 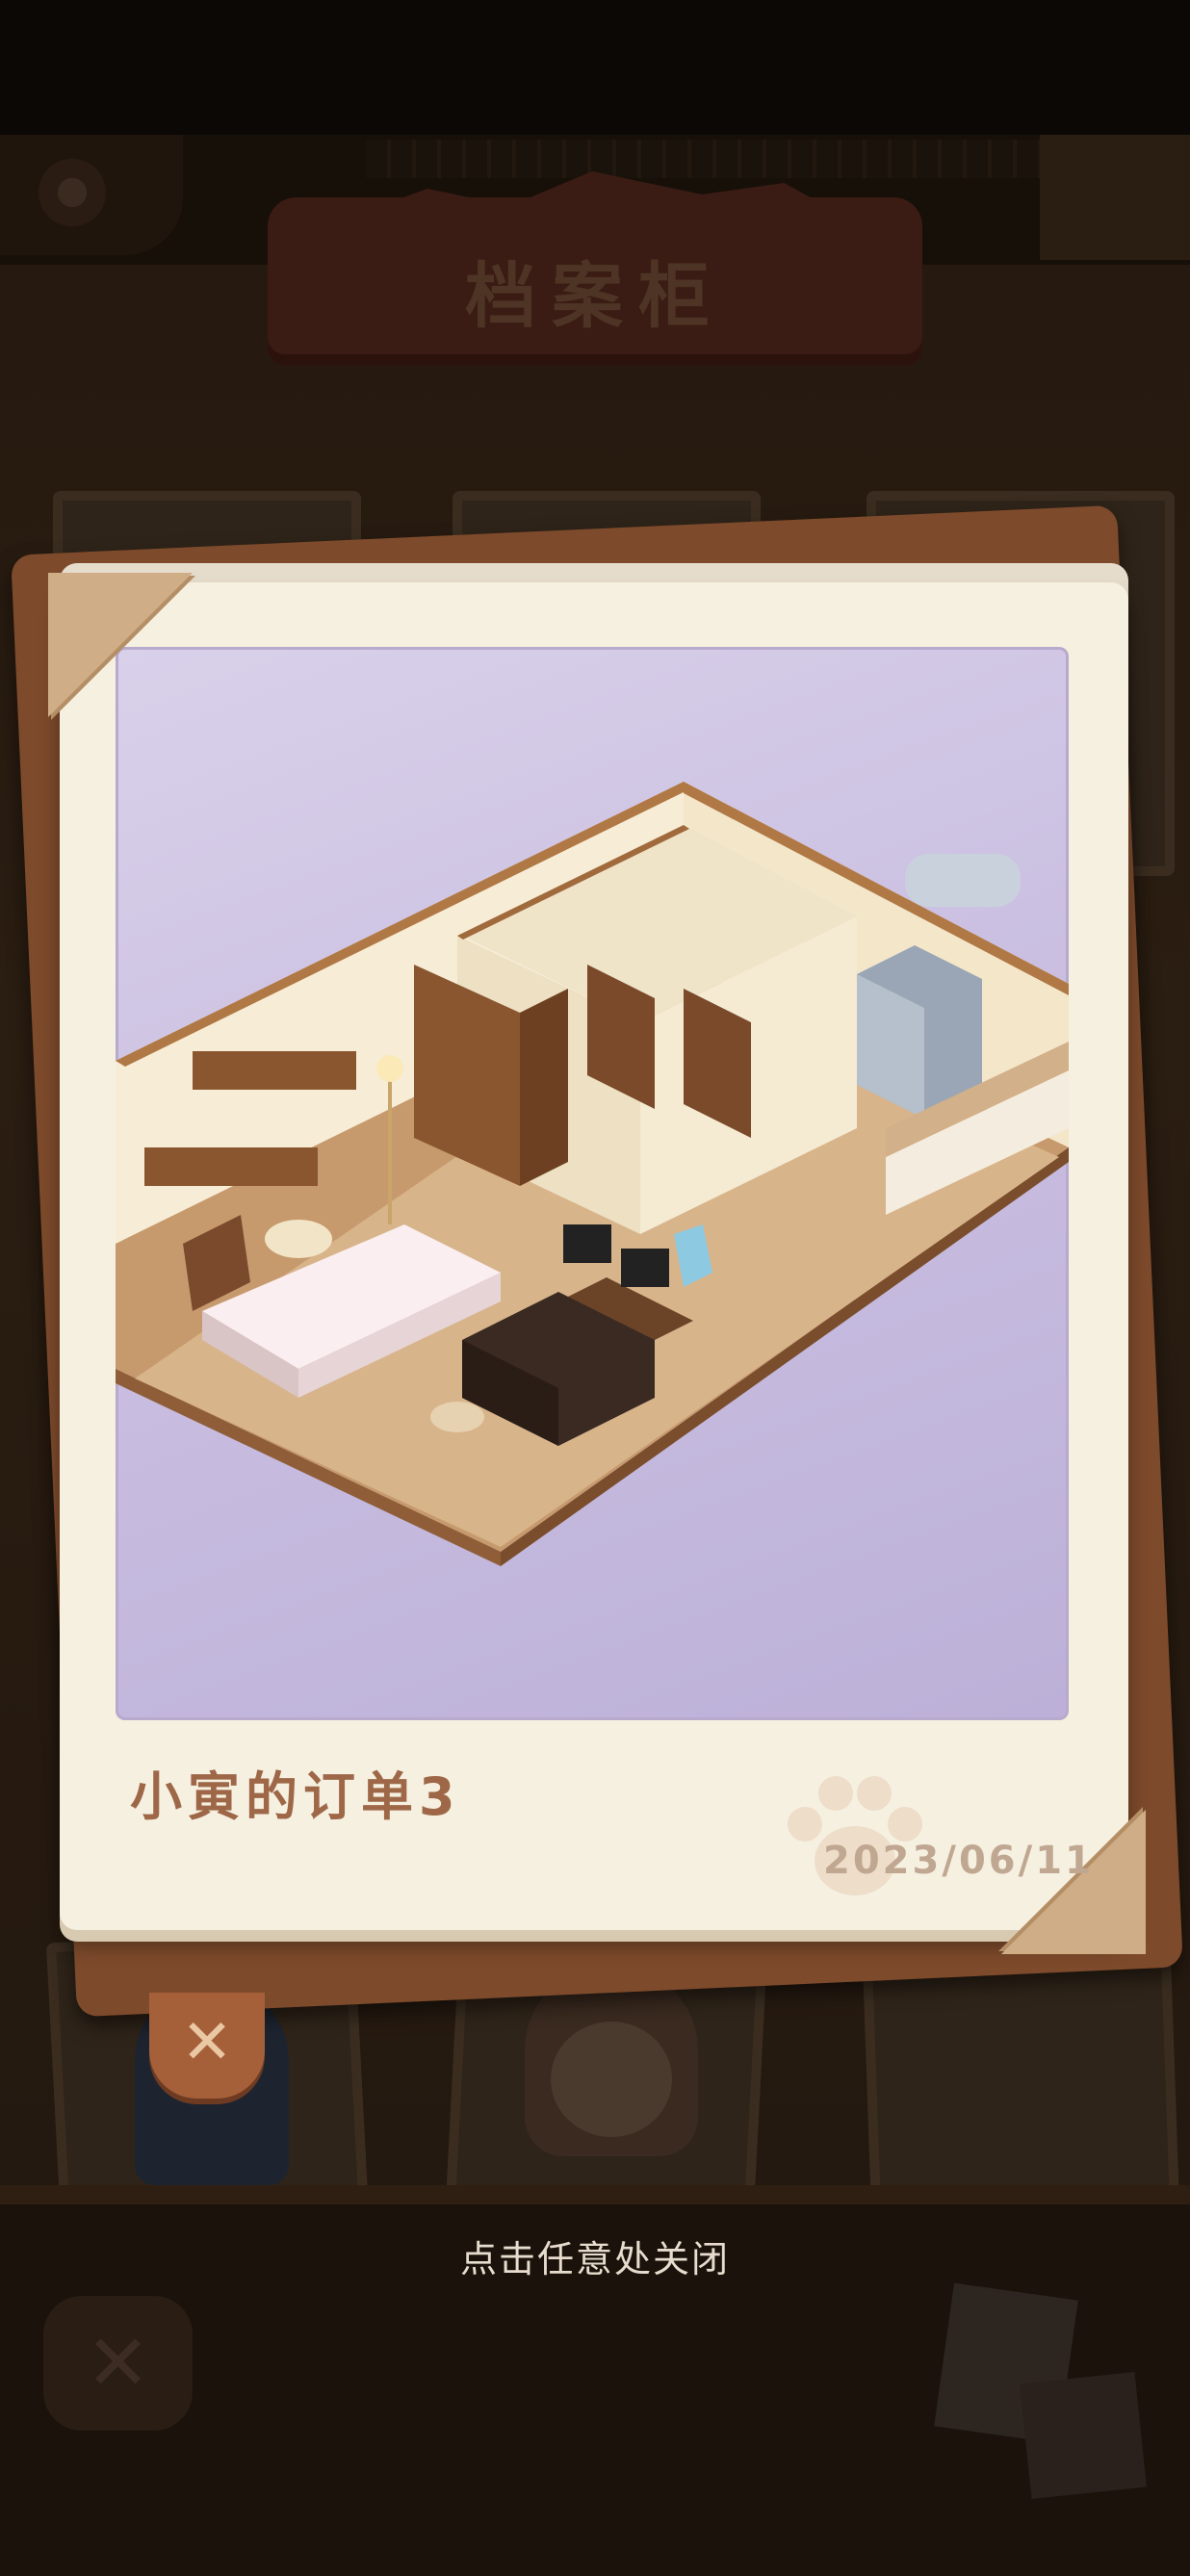 What do you see at coordinates (611, 2079) in the screenshot?
I see `character-face` at bounding box center [611, 2079].